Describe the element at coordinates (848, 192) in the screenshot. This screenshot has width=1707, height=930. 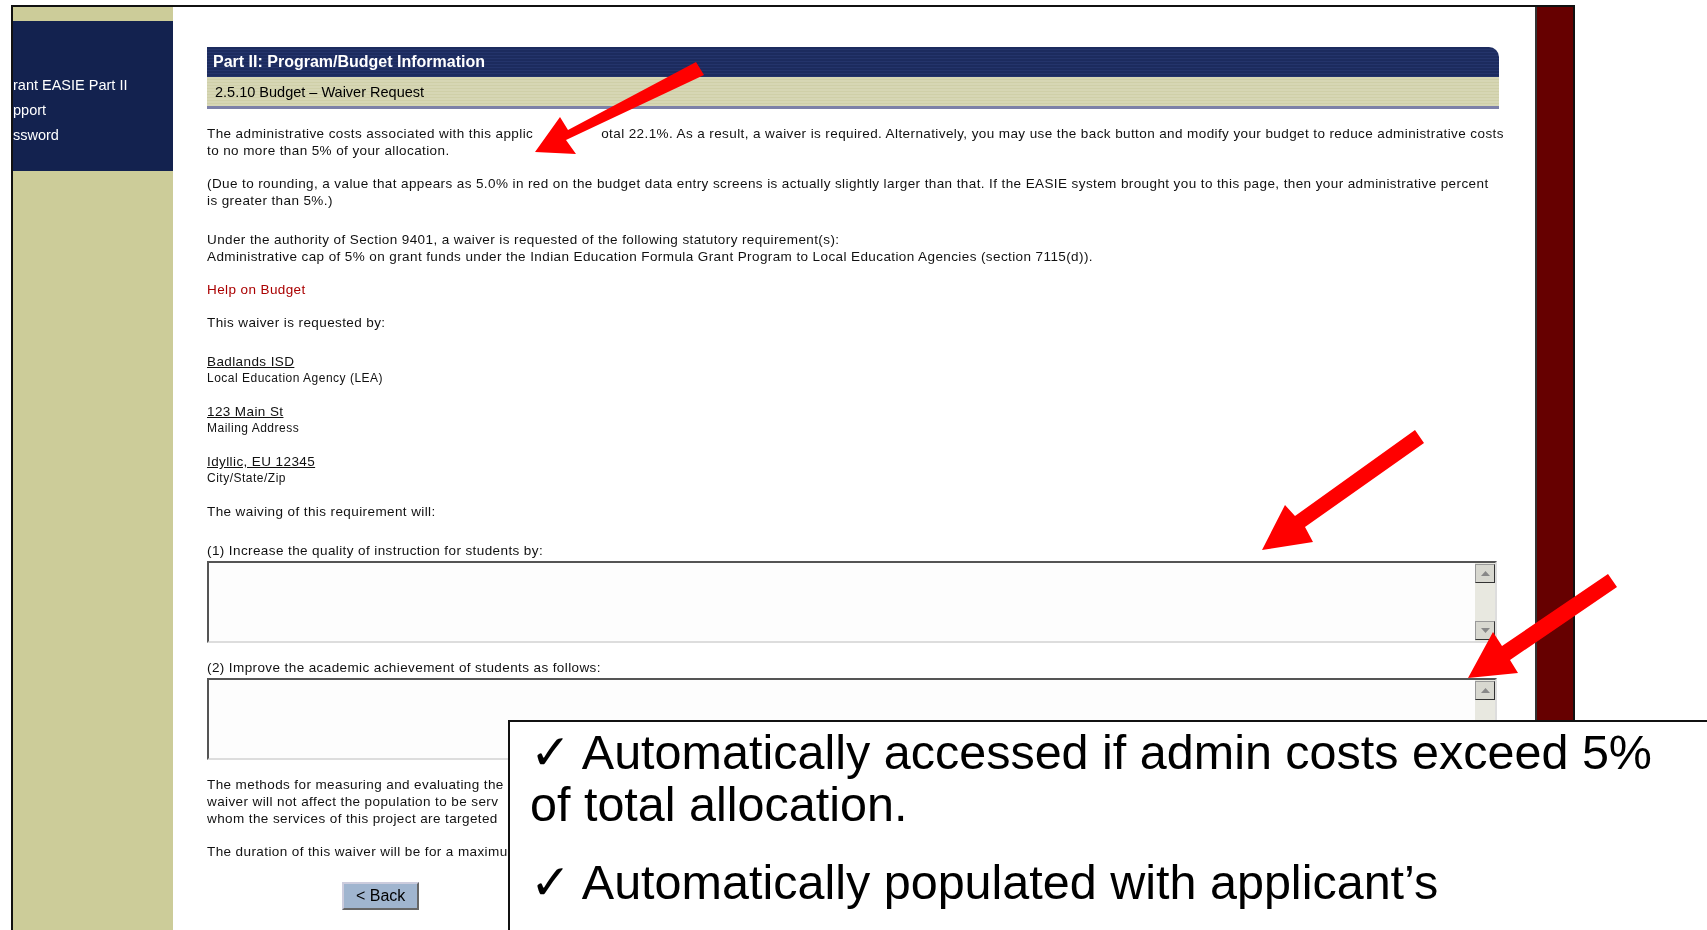
I see `paragraph: (Due to rounding, a value that appears as 5.0% in red on the budget data entry screens is actually slightly larger than that. If the EASIE system brought you to this page, then your administrative percent is greater than 5%.)` at that location.